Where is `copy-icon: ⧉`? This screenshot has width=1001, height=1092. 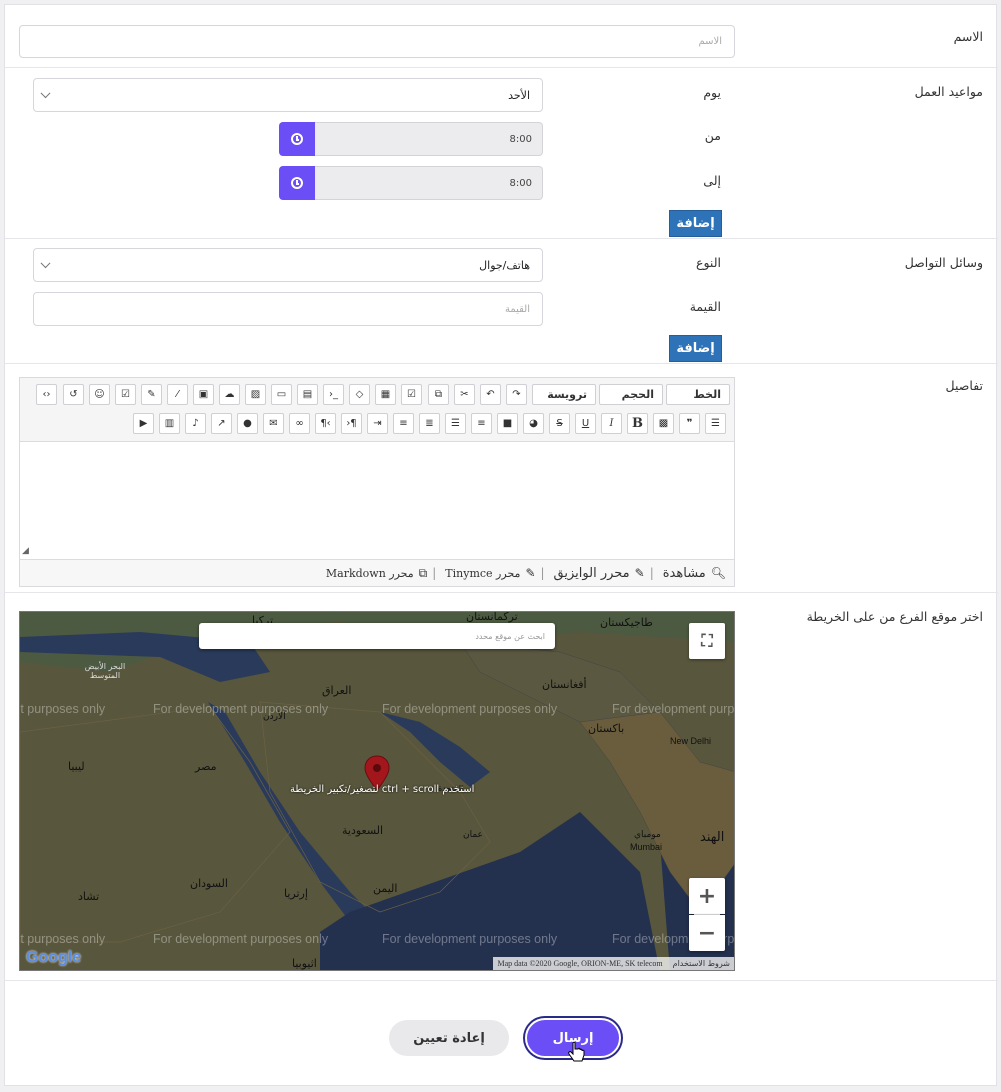 copy-icon: ⧉ is located at coordinates (438, 394).